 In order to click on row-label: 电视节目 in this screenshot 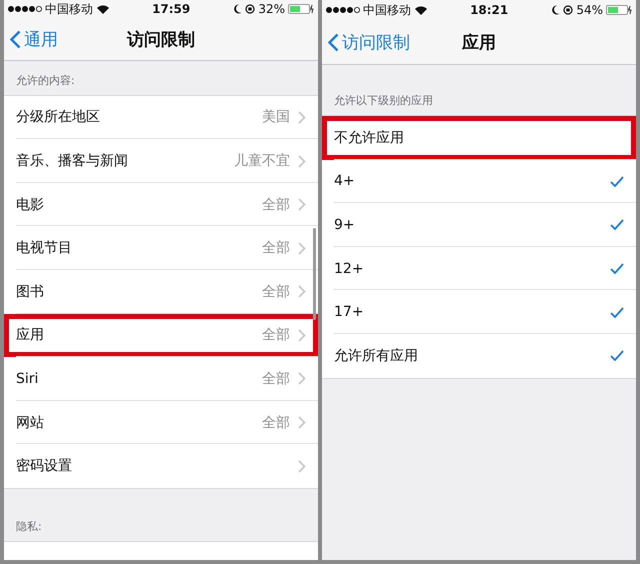, I will do `click(44, 248)`.